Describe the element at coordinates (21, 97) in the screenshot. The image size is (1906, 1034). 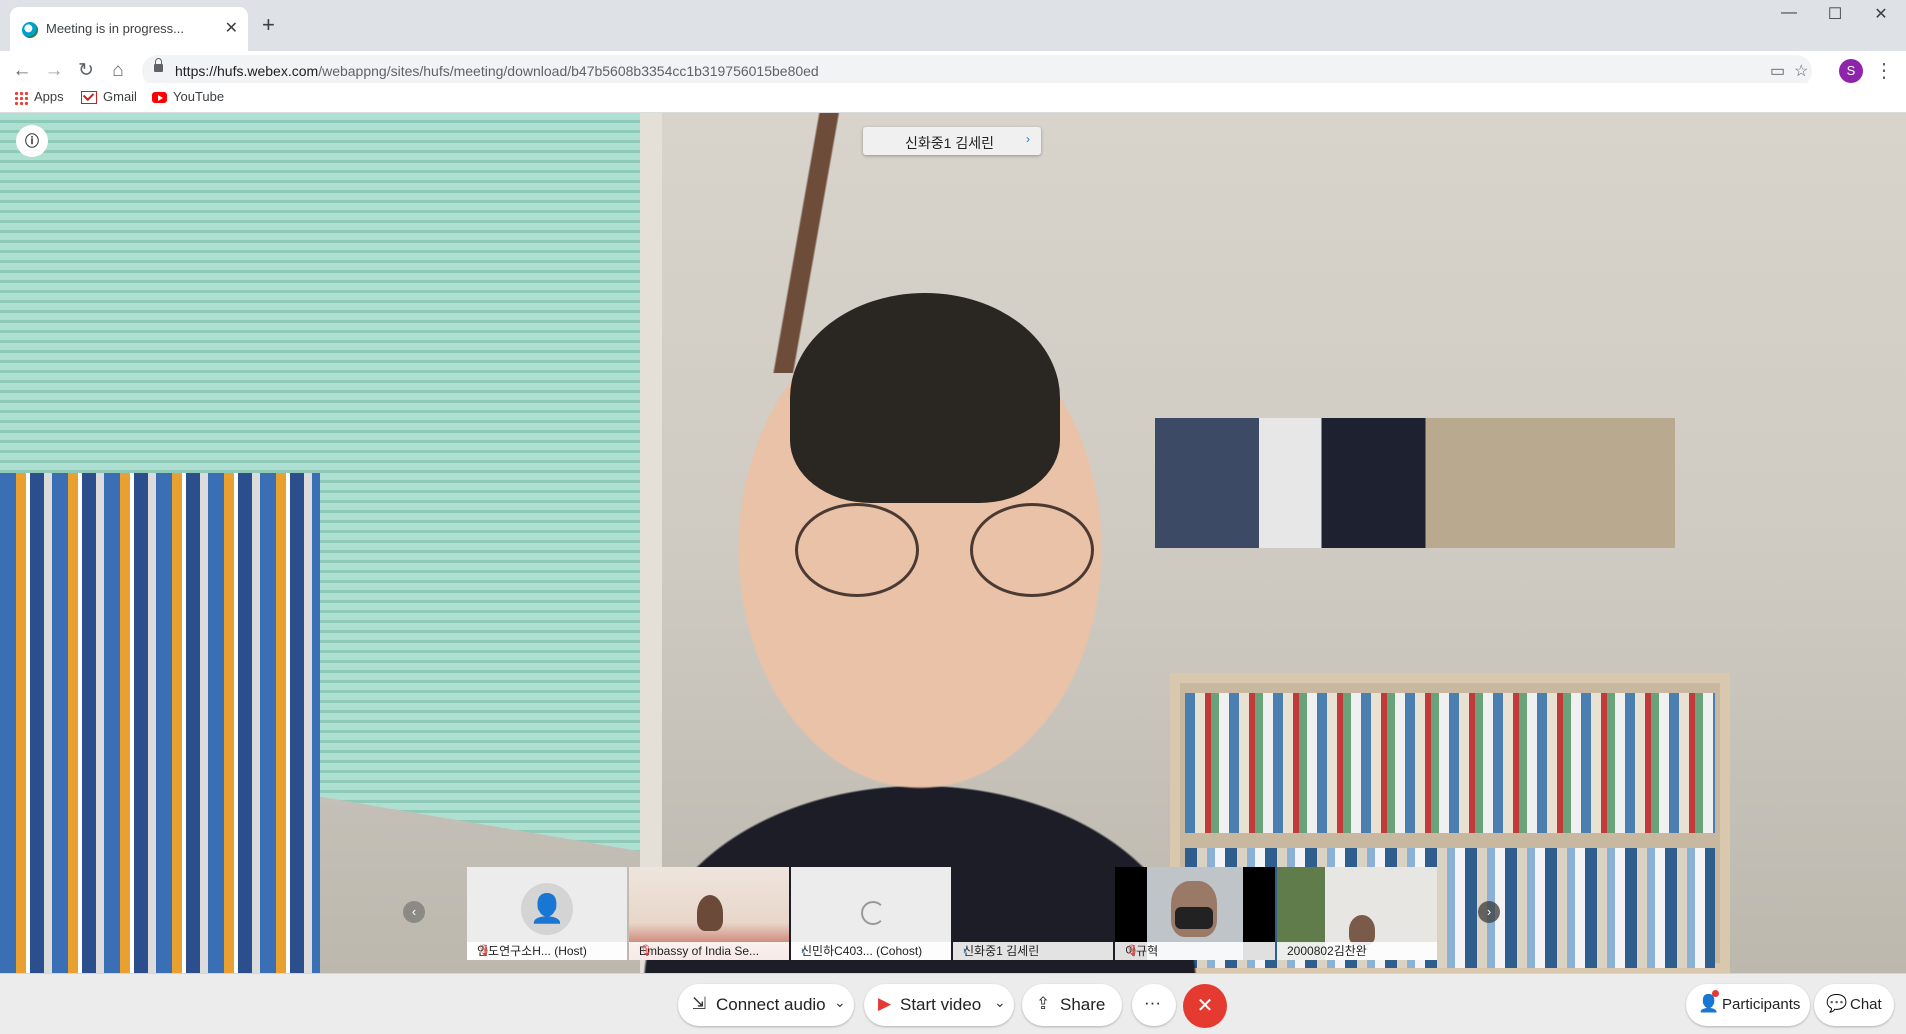
I see `apps-grid-icon` at that location.